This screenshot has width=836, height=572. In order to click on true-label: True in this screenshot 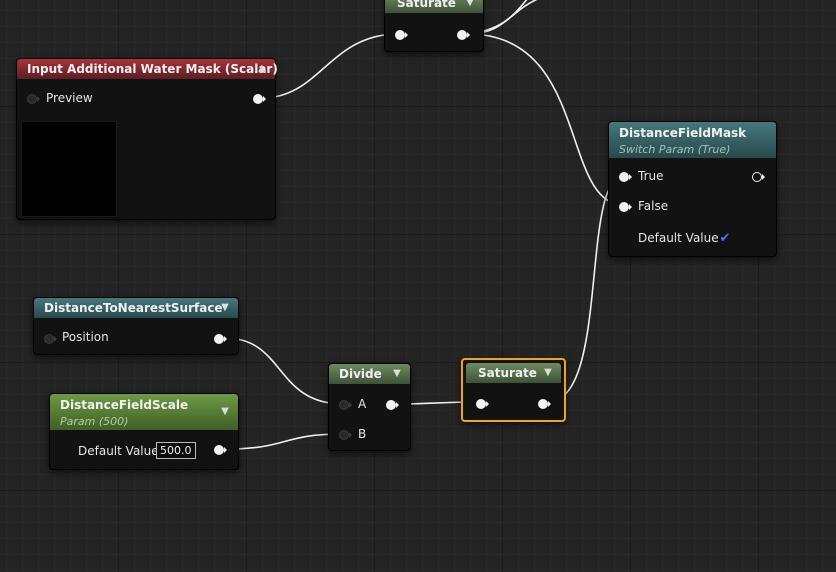, I will do `click(651, 176)`.